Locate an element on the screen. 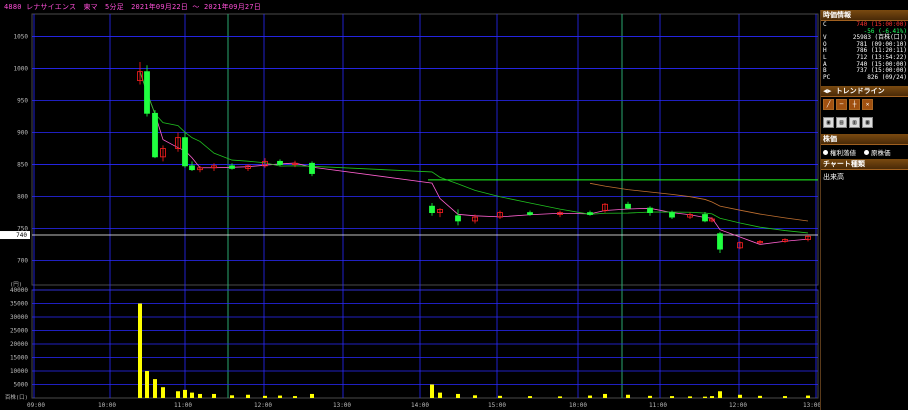  price-tick-label: 850 is located at coordinates (22, 165).